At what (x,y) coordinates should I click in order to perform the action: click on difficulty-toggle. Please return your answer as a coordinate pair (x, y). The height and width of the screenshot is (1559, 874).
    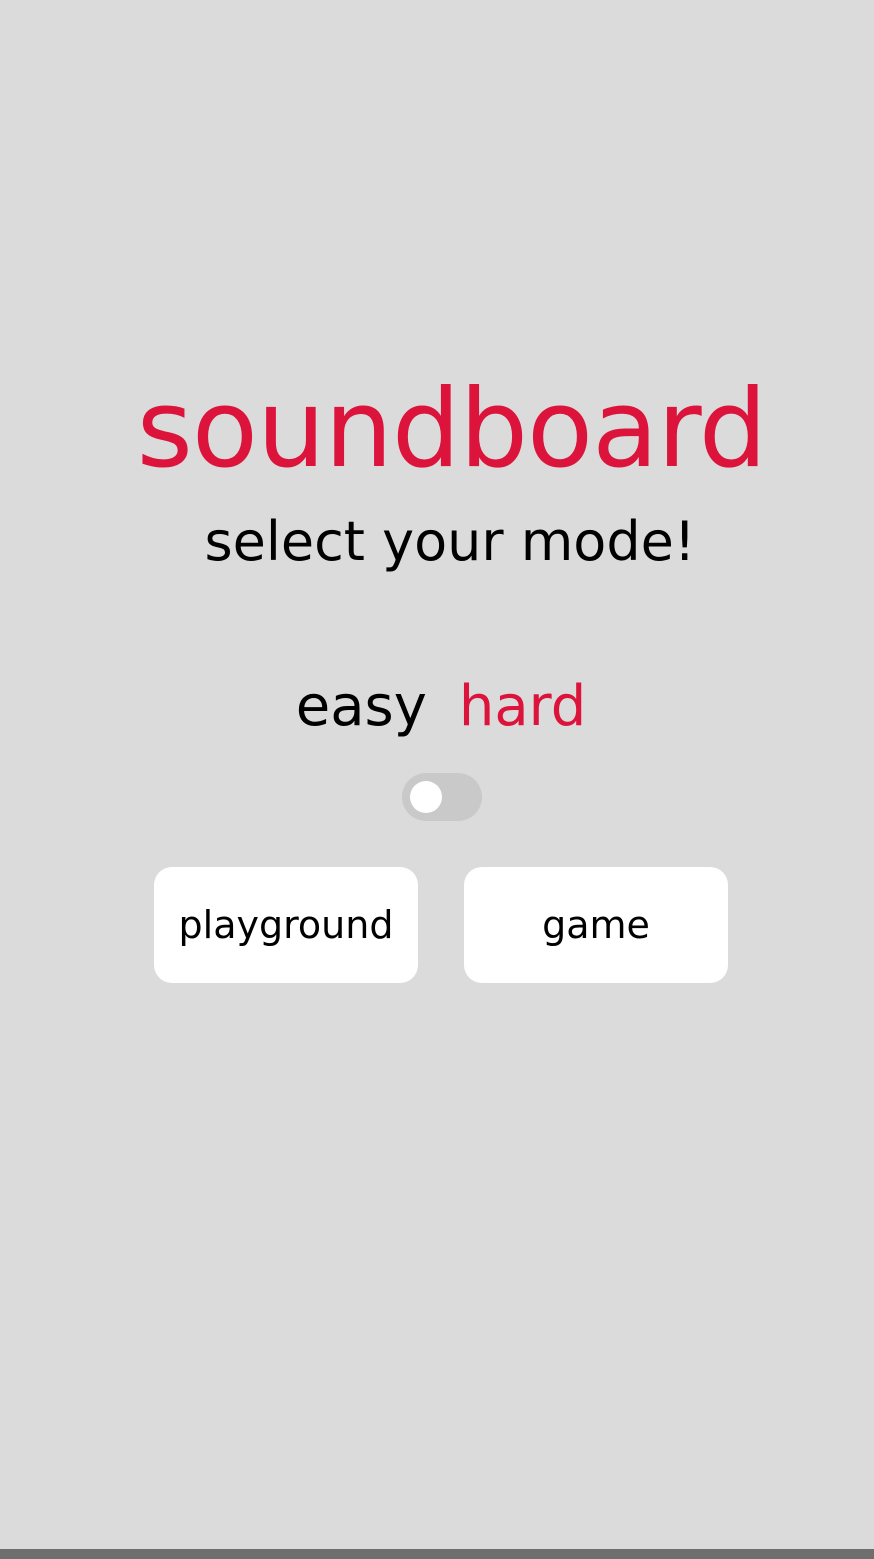
    Looking at the image, I should click on (442, 797).